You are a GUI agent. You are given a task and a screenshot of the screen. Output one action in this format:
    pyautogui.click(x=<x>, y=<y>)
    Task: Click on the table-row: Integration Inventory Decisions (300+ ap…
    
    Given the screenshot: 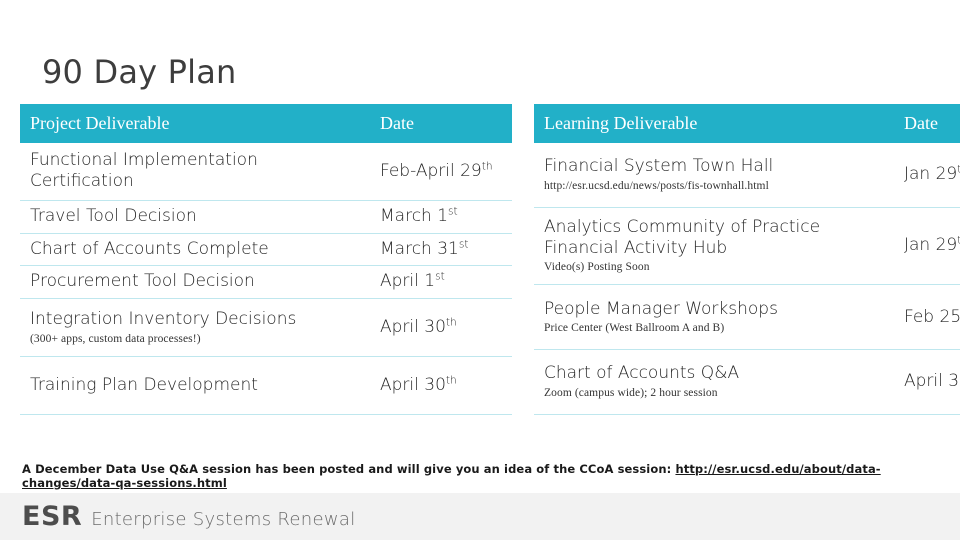 What is the action you would take?
    pyautogui.click(x=266, y=328)
    